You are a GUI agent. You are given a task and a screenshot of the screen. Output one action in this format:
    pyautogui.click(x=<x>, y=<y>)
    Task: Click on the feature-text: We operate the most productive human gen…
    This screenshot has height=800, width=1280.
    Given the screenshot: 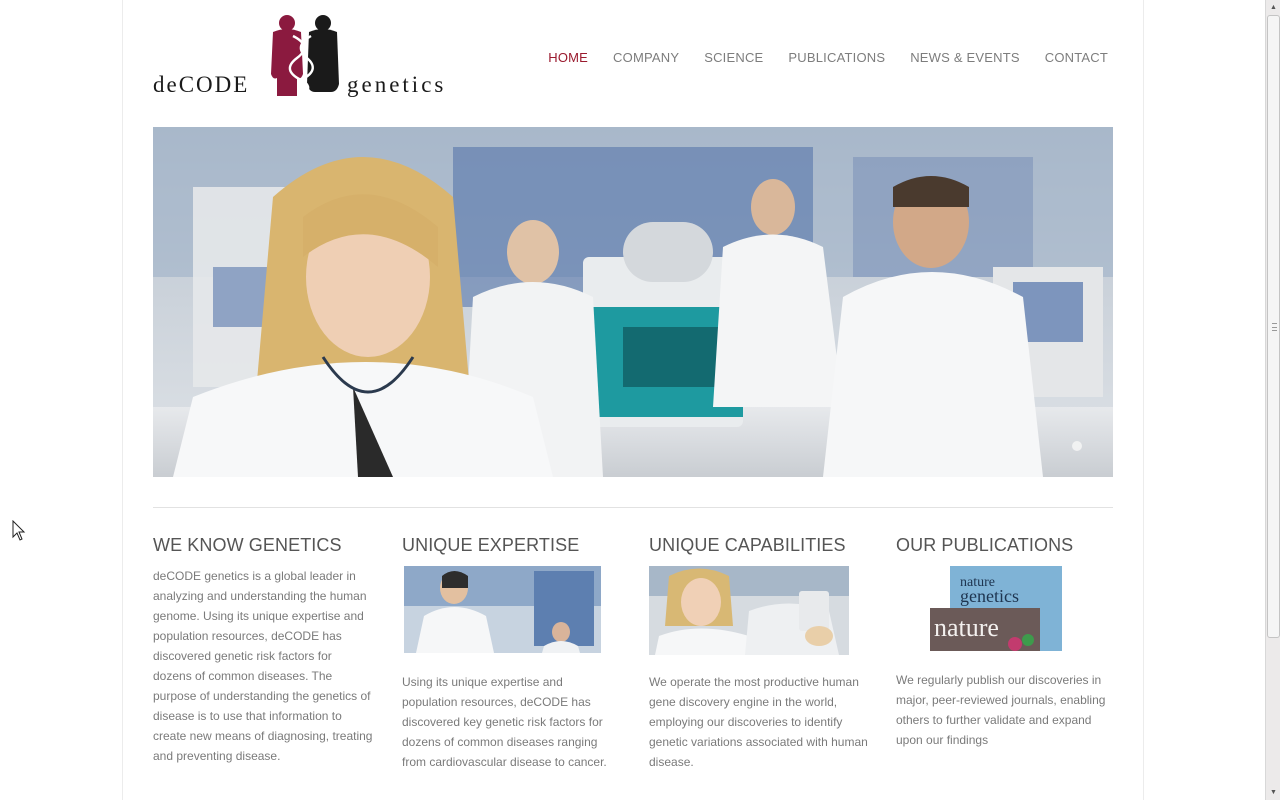 What is the action you would take?
    pyautogui.click(x=758, y=722)
    